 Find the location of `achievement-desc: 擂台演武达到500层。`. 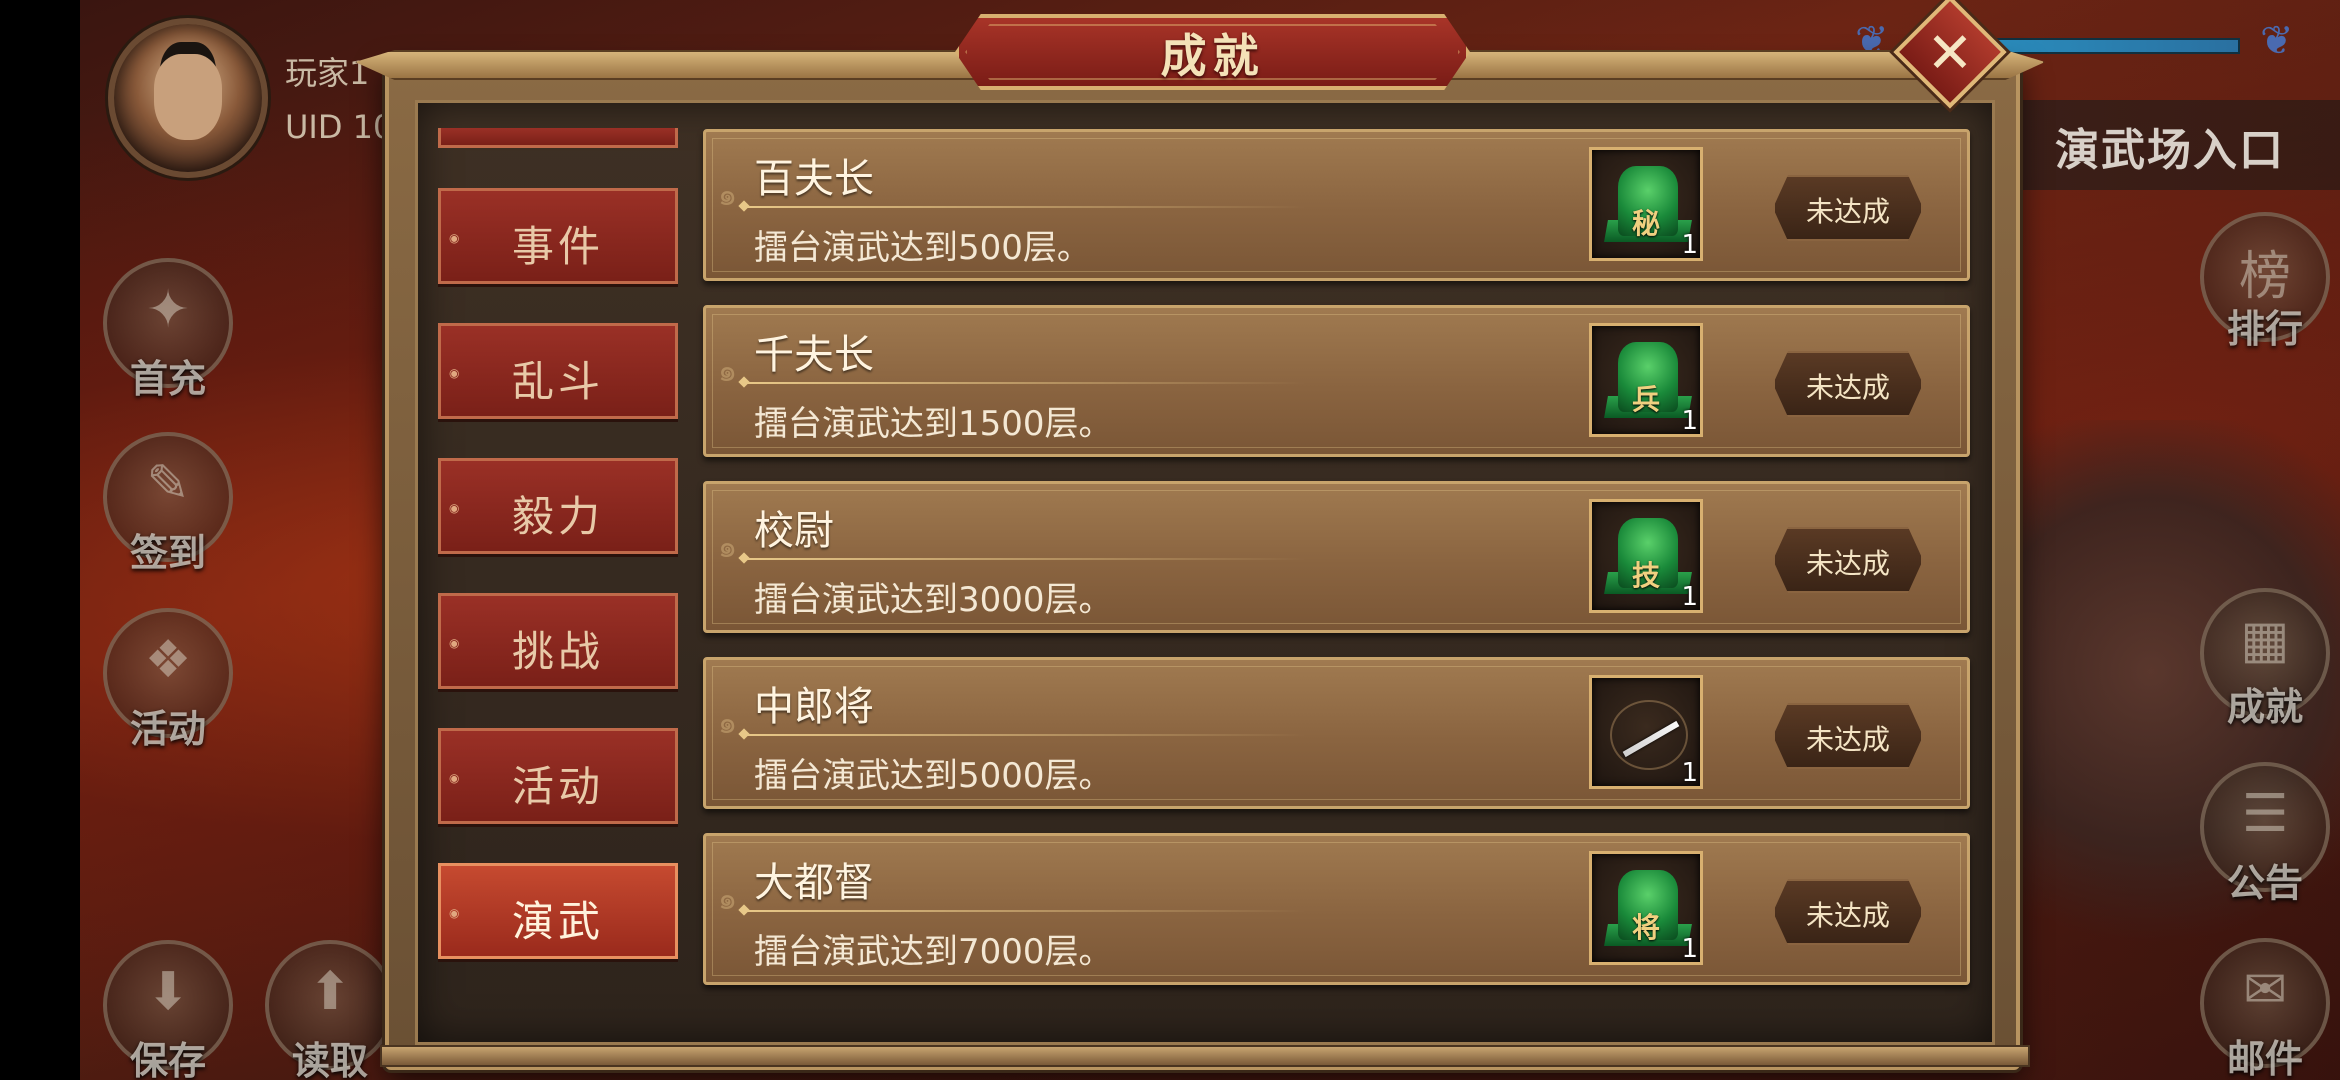

achievement-desc: 擂台演武达到500层。 is located at coordinates (922, 248).